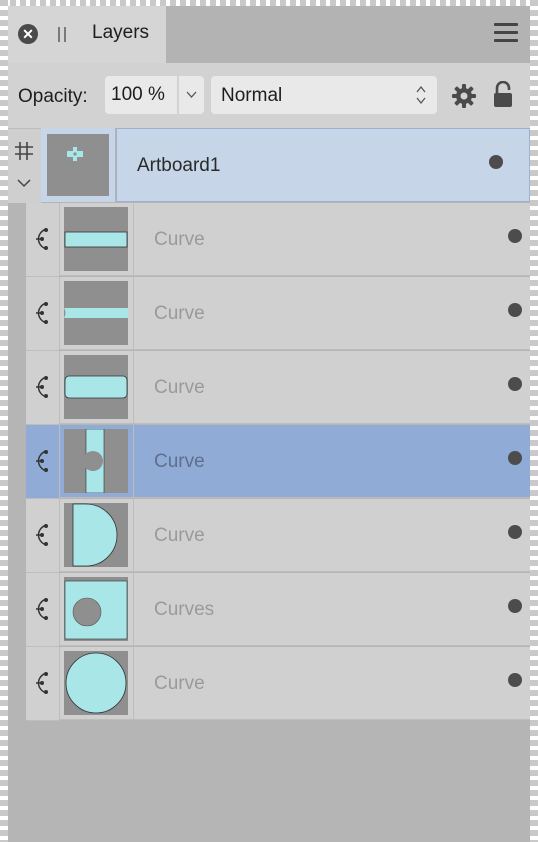  I want to click on layer-row-selected: Curve, so click(278, 462).